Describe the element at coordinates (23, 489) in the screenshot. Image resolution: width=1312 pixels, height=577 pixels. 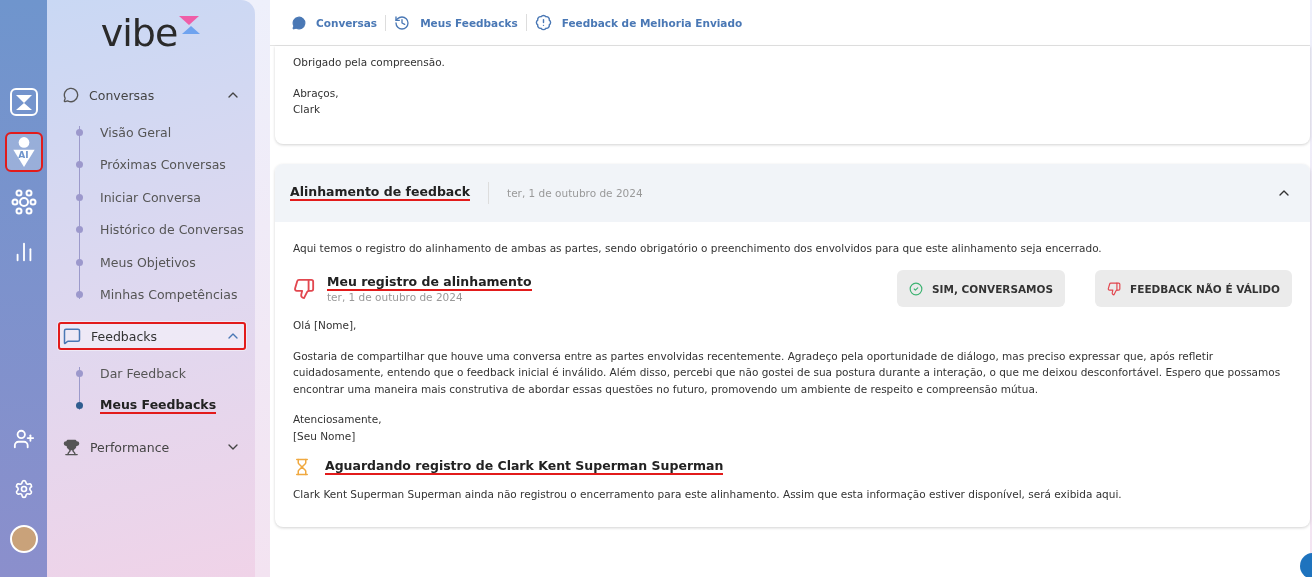
I see `settings-icon` at that location.